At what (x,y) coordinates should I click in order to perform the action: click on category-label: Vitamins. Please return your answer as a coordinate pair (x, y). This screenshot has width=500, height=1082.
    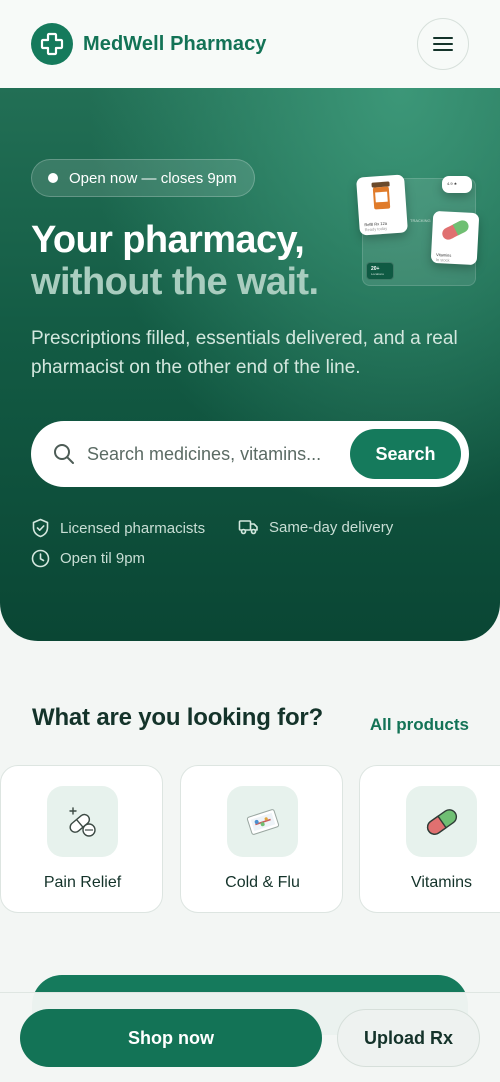
    Looking at the image, I should click on (441, 882).